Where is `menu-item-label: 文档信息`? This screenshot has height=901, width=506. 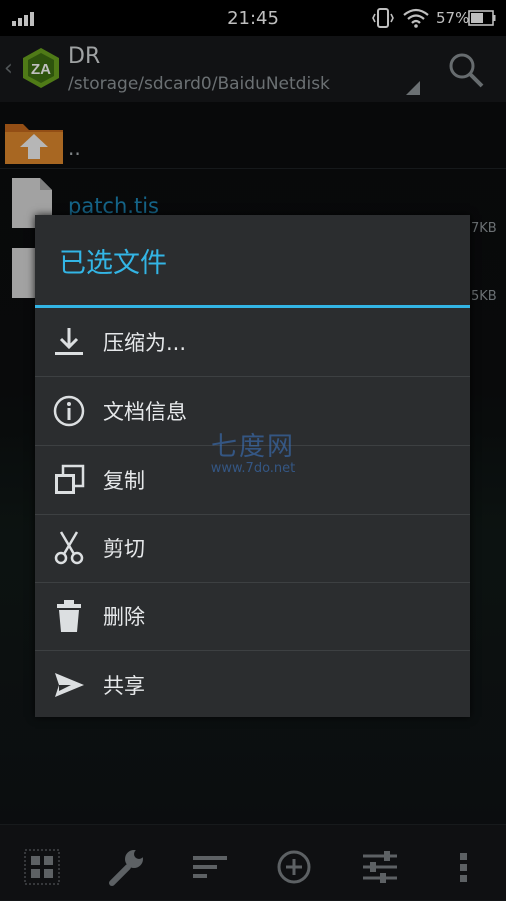
menu-item-label: 文档信息 is located at coordinates (145, 412).